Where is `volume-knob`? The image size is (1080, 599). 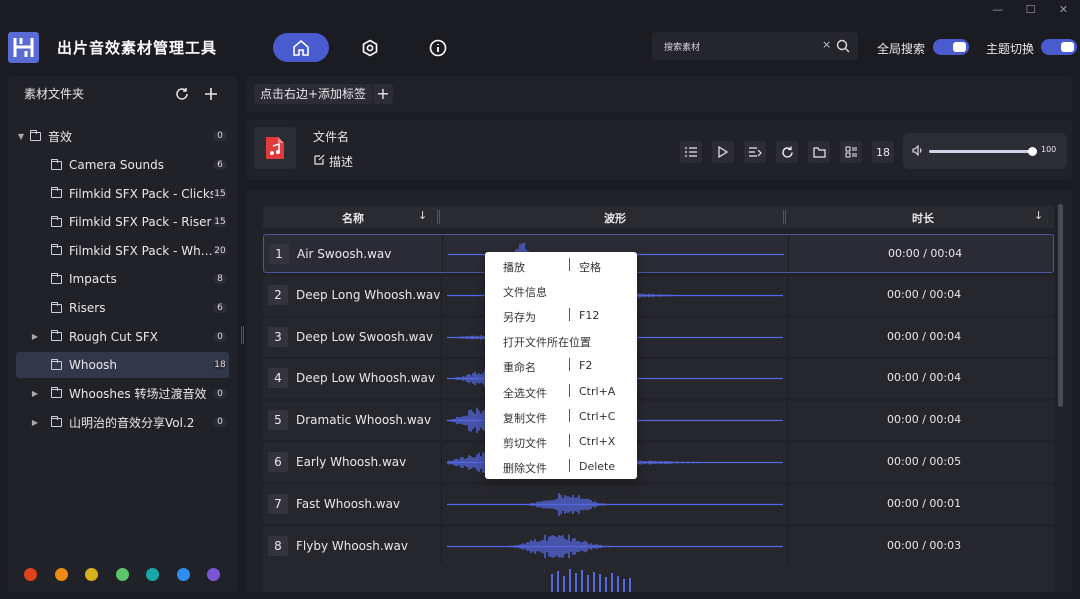
volume-knob is located at coordinates (1032, 151).